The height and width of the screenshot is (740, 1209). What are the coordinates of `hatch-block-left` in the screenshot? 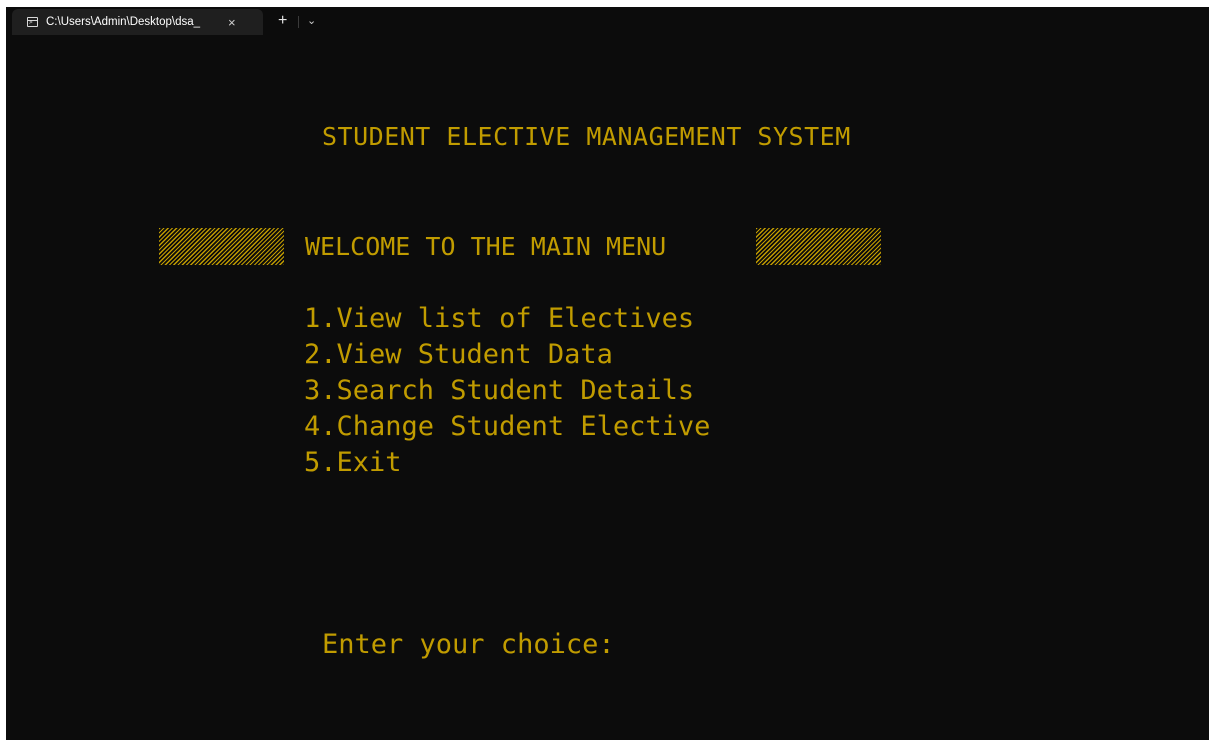 It's located at (221, 246).